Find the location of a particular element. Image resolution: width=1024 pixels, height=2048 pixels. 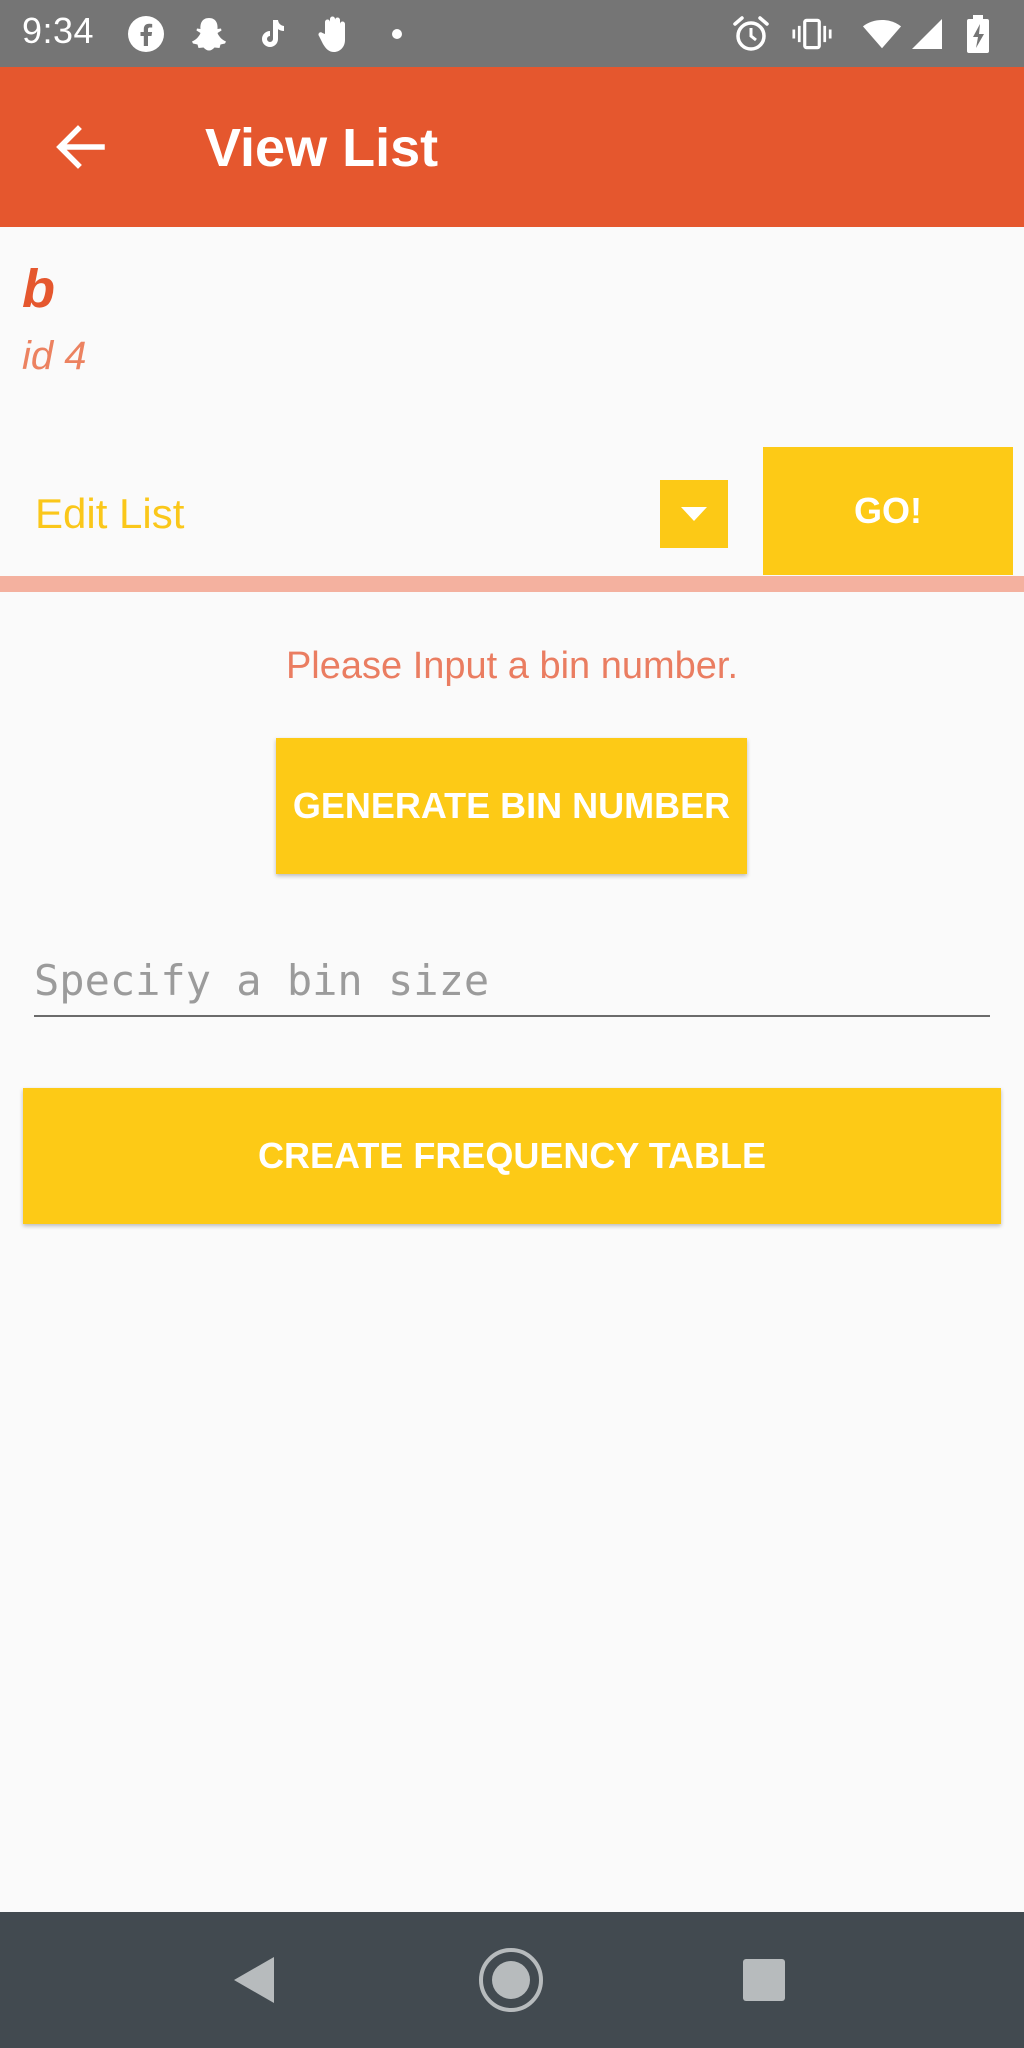

create-frequency-table-button: CREATE FREQUENCY TABLE is located at coordinates (512, 1156).